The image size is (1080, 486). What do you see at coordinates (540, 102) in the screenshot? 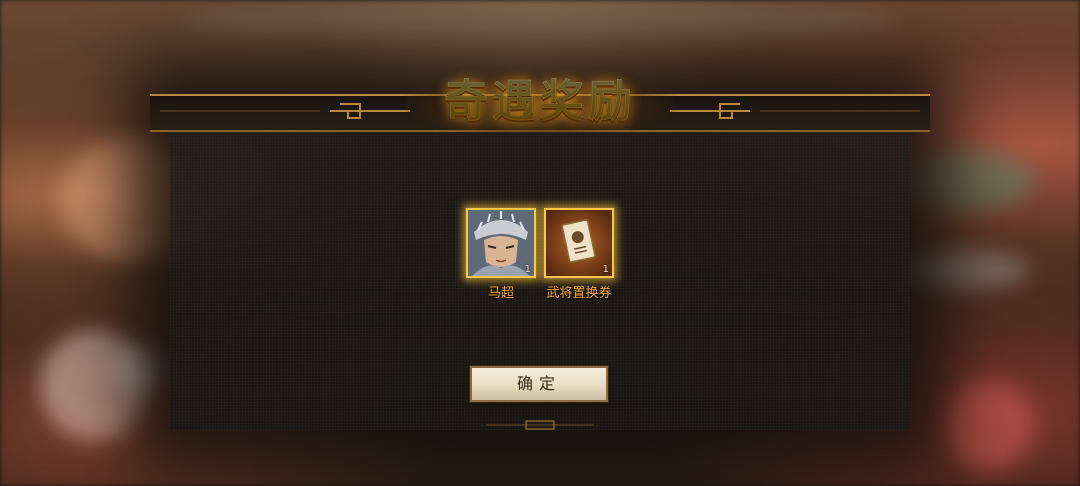
I see `dialog-title: 奇遇奖励` at bounding box center [540, 102].